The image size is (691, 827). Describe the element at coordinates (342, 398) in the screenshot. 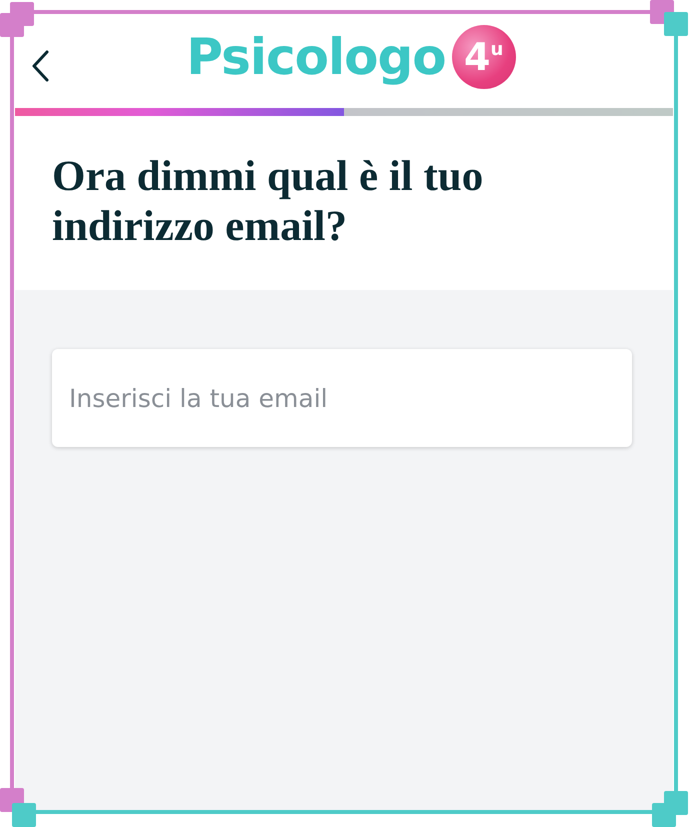

I see `email-field: Inserisci la tua email` at that location.